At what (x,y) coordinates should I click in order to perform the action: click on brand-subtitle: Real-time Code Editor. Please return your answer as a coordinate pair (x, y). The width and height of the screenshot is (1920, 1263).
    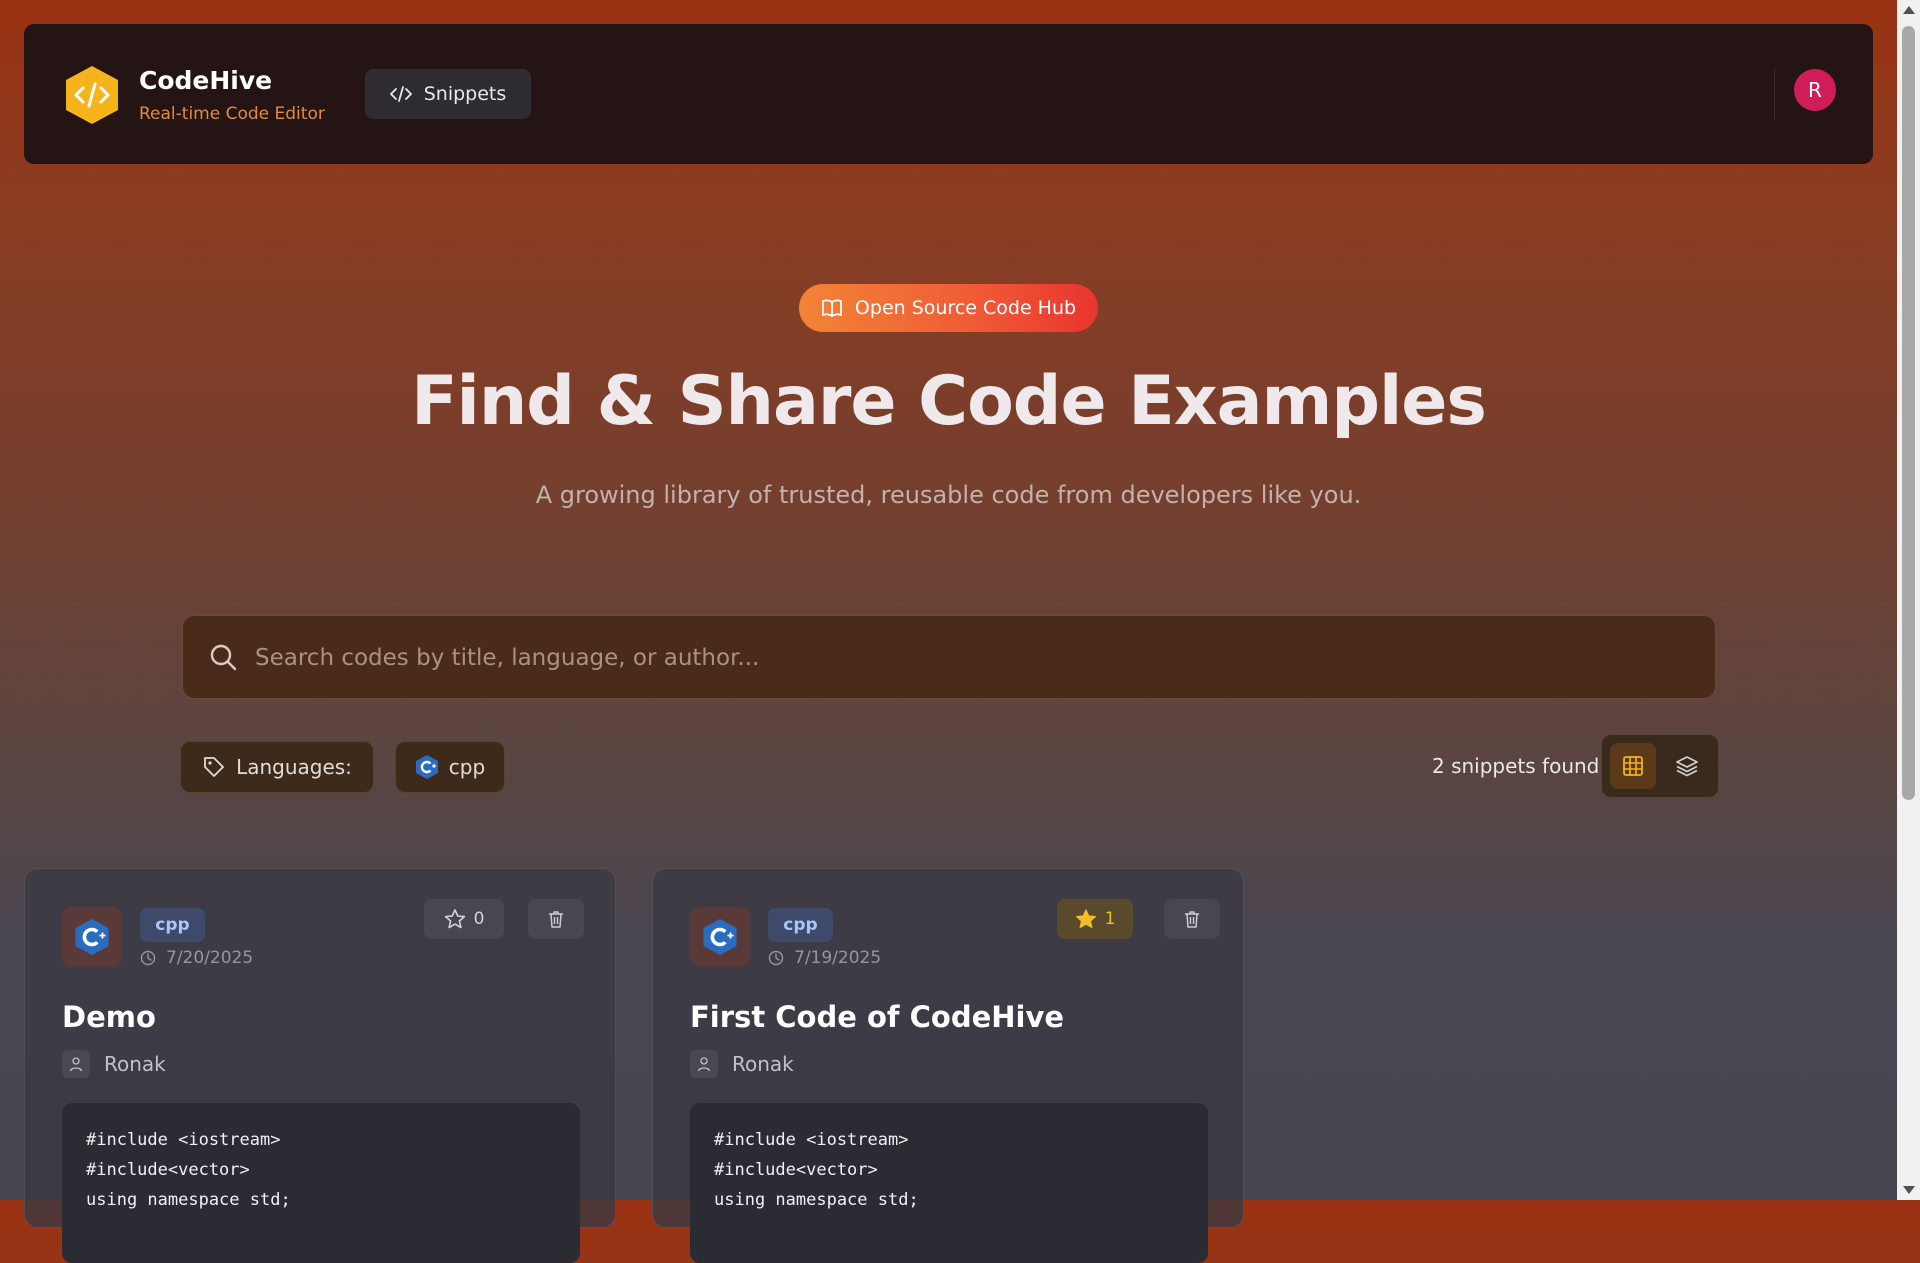
    Looking at the image, I should click on (232, 114).